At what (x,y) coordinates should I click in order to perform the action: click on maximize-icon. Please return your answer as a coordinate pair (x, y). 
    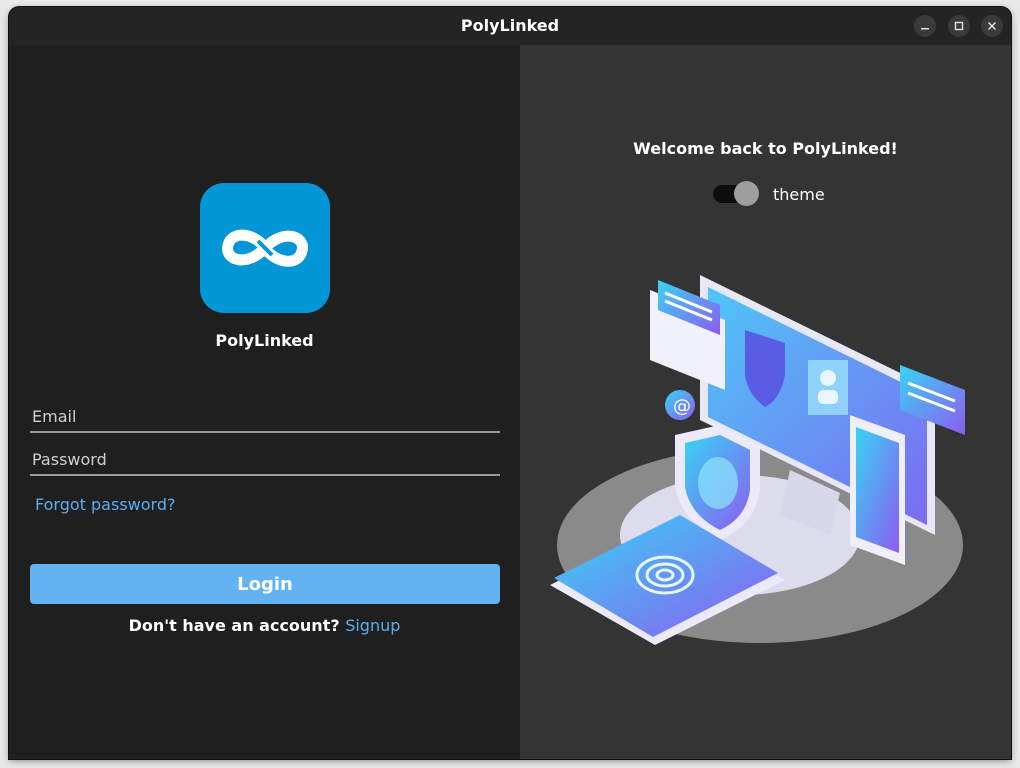
    Looking at the image, I should click on (959, 26).